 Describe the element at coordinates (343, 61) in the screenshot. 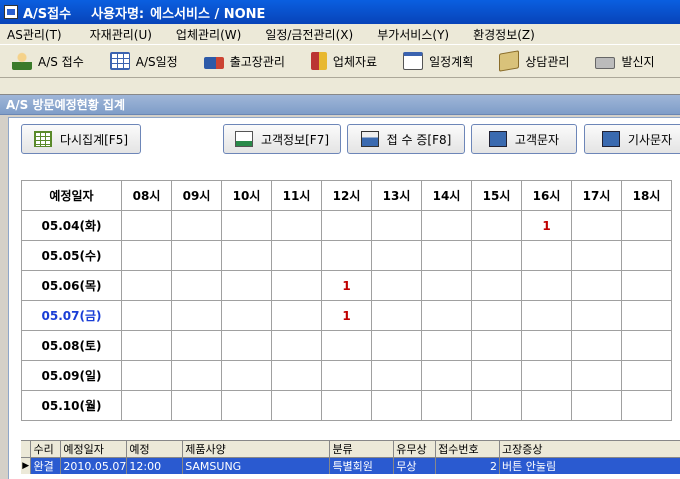

I see `toolbar-company-data-button: 업체자료` at that location.